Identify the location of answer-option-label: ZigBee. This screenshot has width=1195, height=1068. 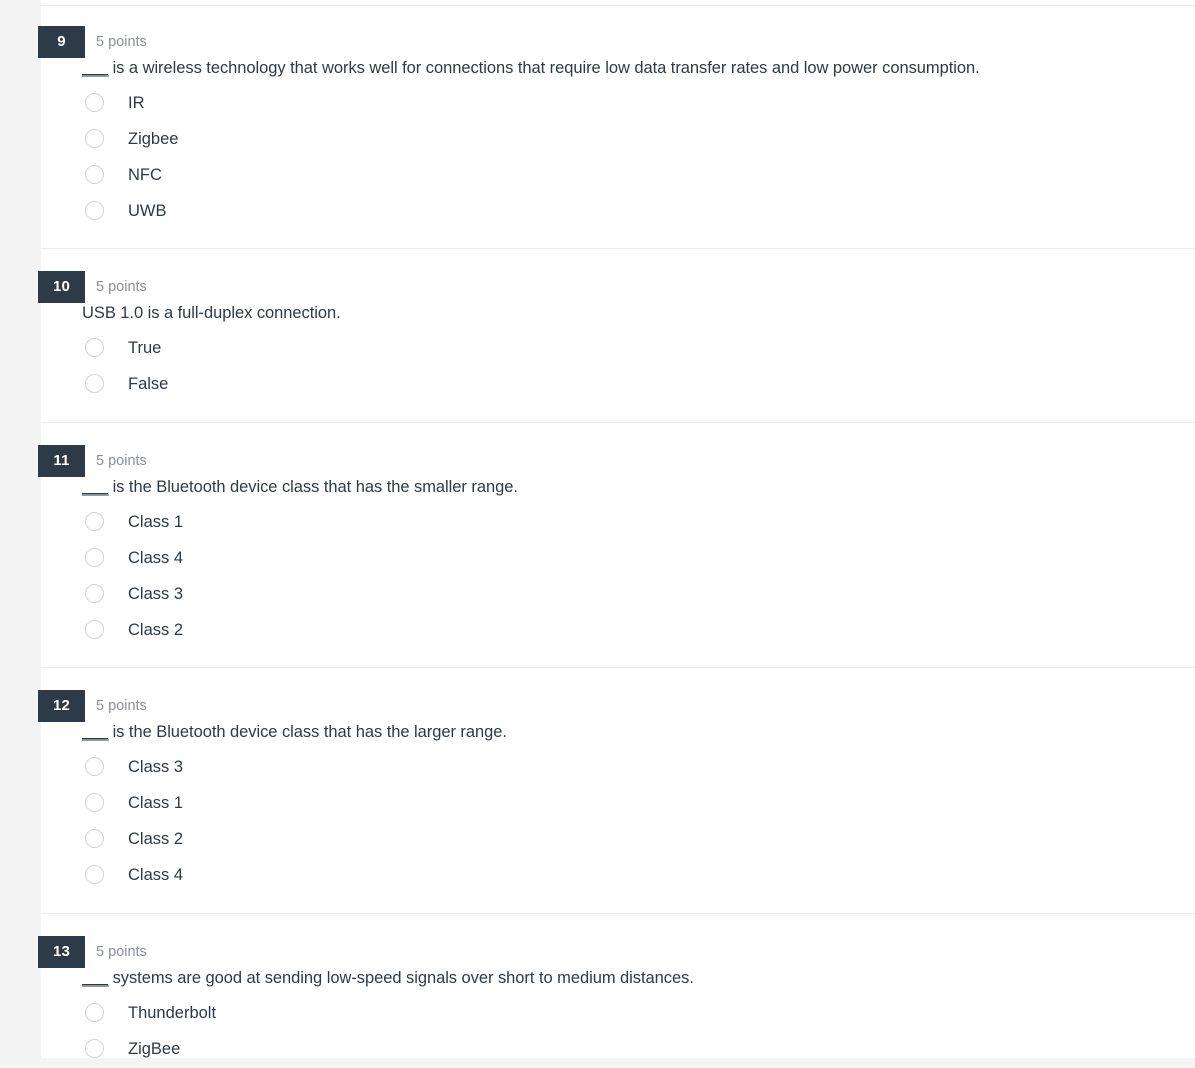
(154, 1049).